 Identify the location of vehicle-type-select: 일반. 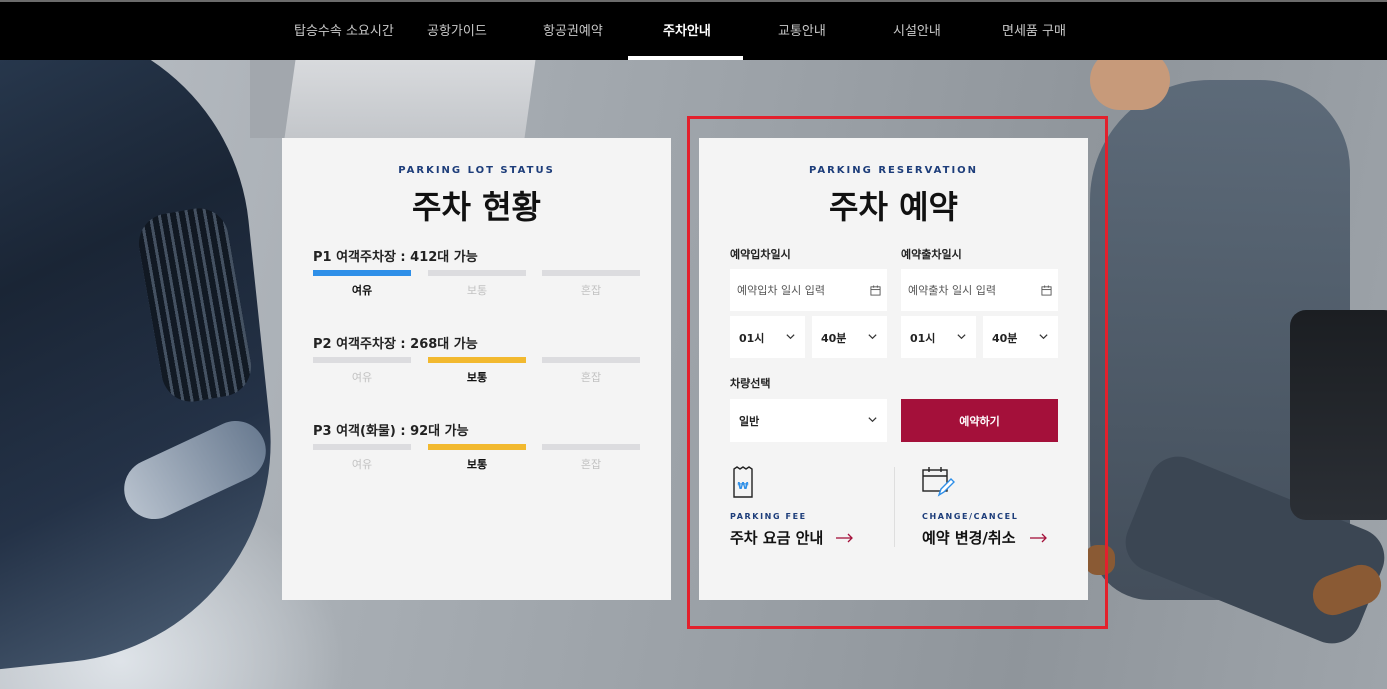
(808, 420).